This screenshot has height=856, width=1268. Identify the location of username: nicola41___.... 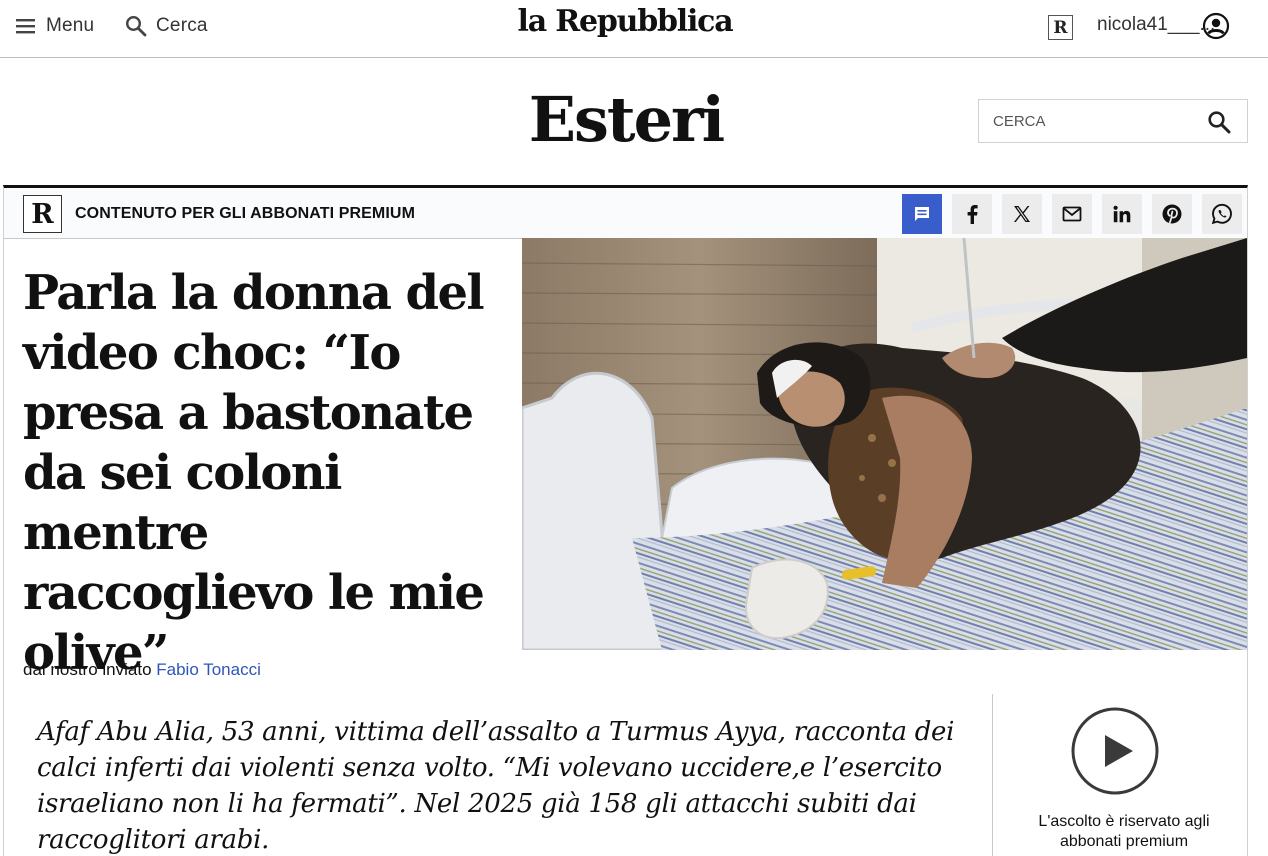
(1156, 25).